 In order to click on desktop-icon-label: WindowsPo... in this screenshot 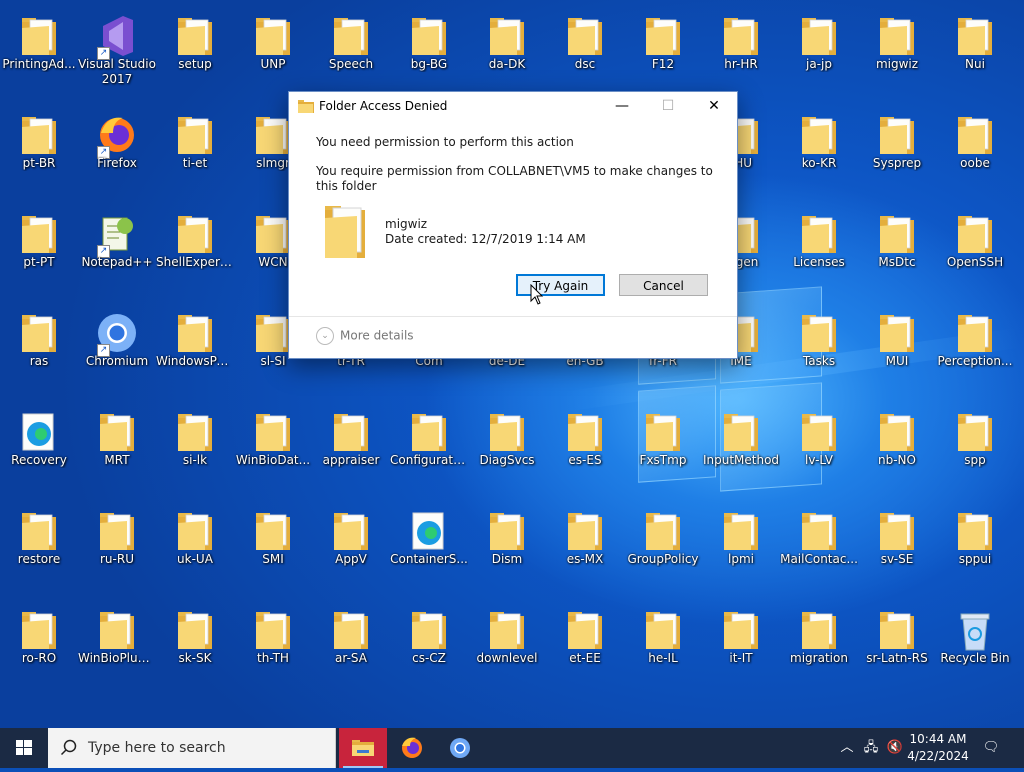, I will do `click(195, 361)`.